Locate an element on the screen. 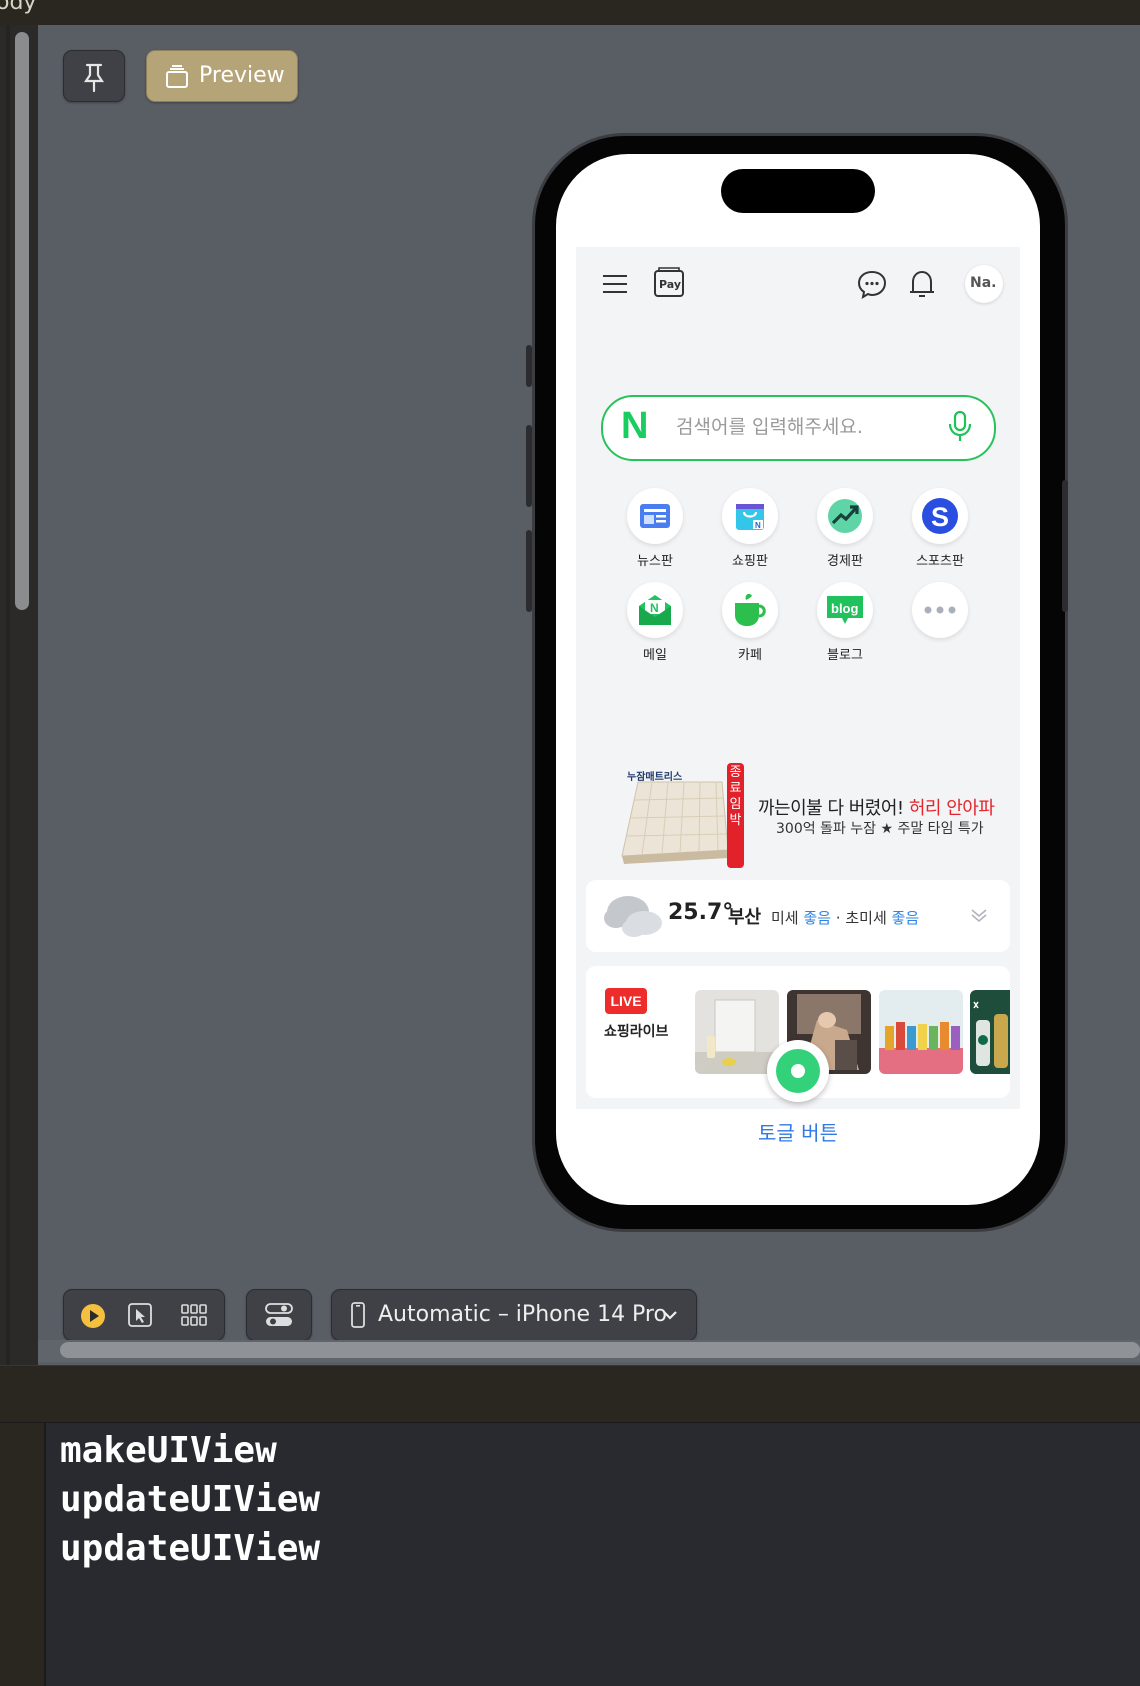  dynamic-island is located at coordinates (798, 191).